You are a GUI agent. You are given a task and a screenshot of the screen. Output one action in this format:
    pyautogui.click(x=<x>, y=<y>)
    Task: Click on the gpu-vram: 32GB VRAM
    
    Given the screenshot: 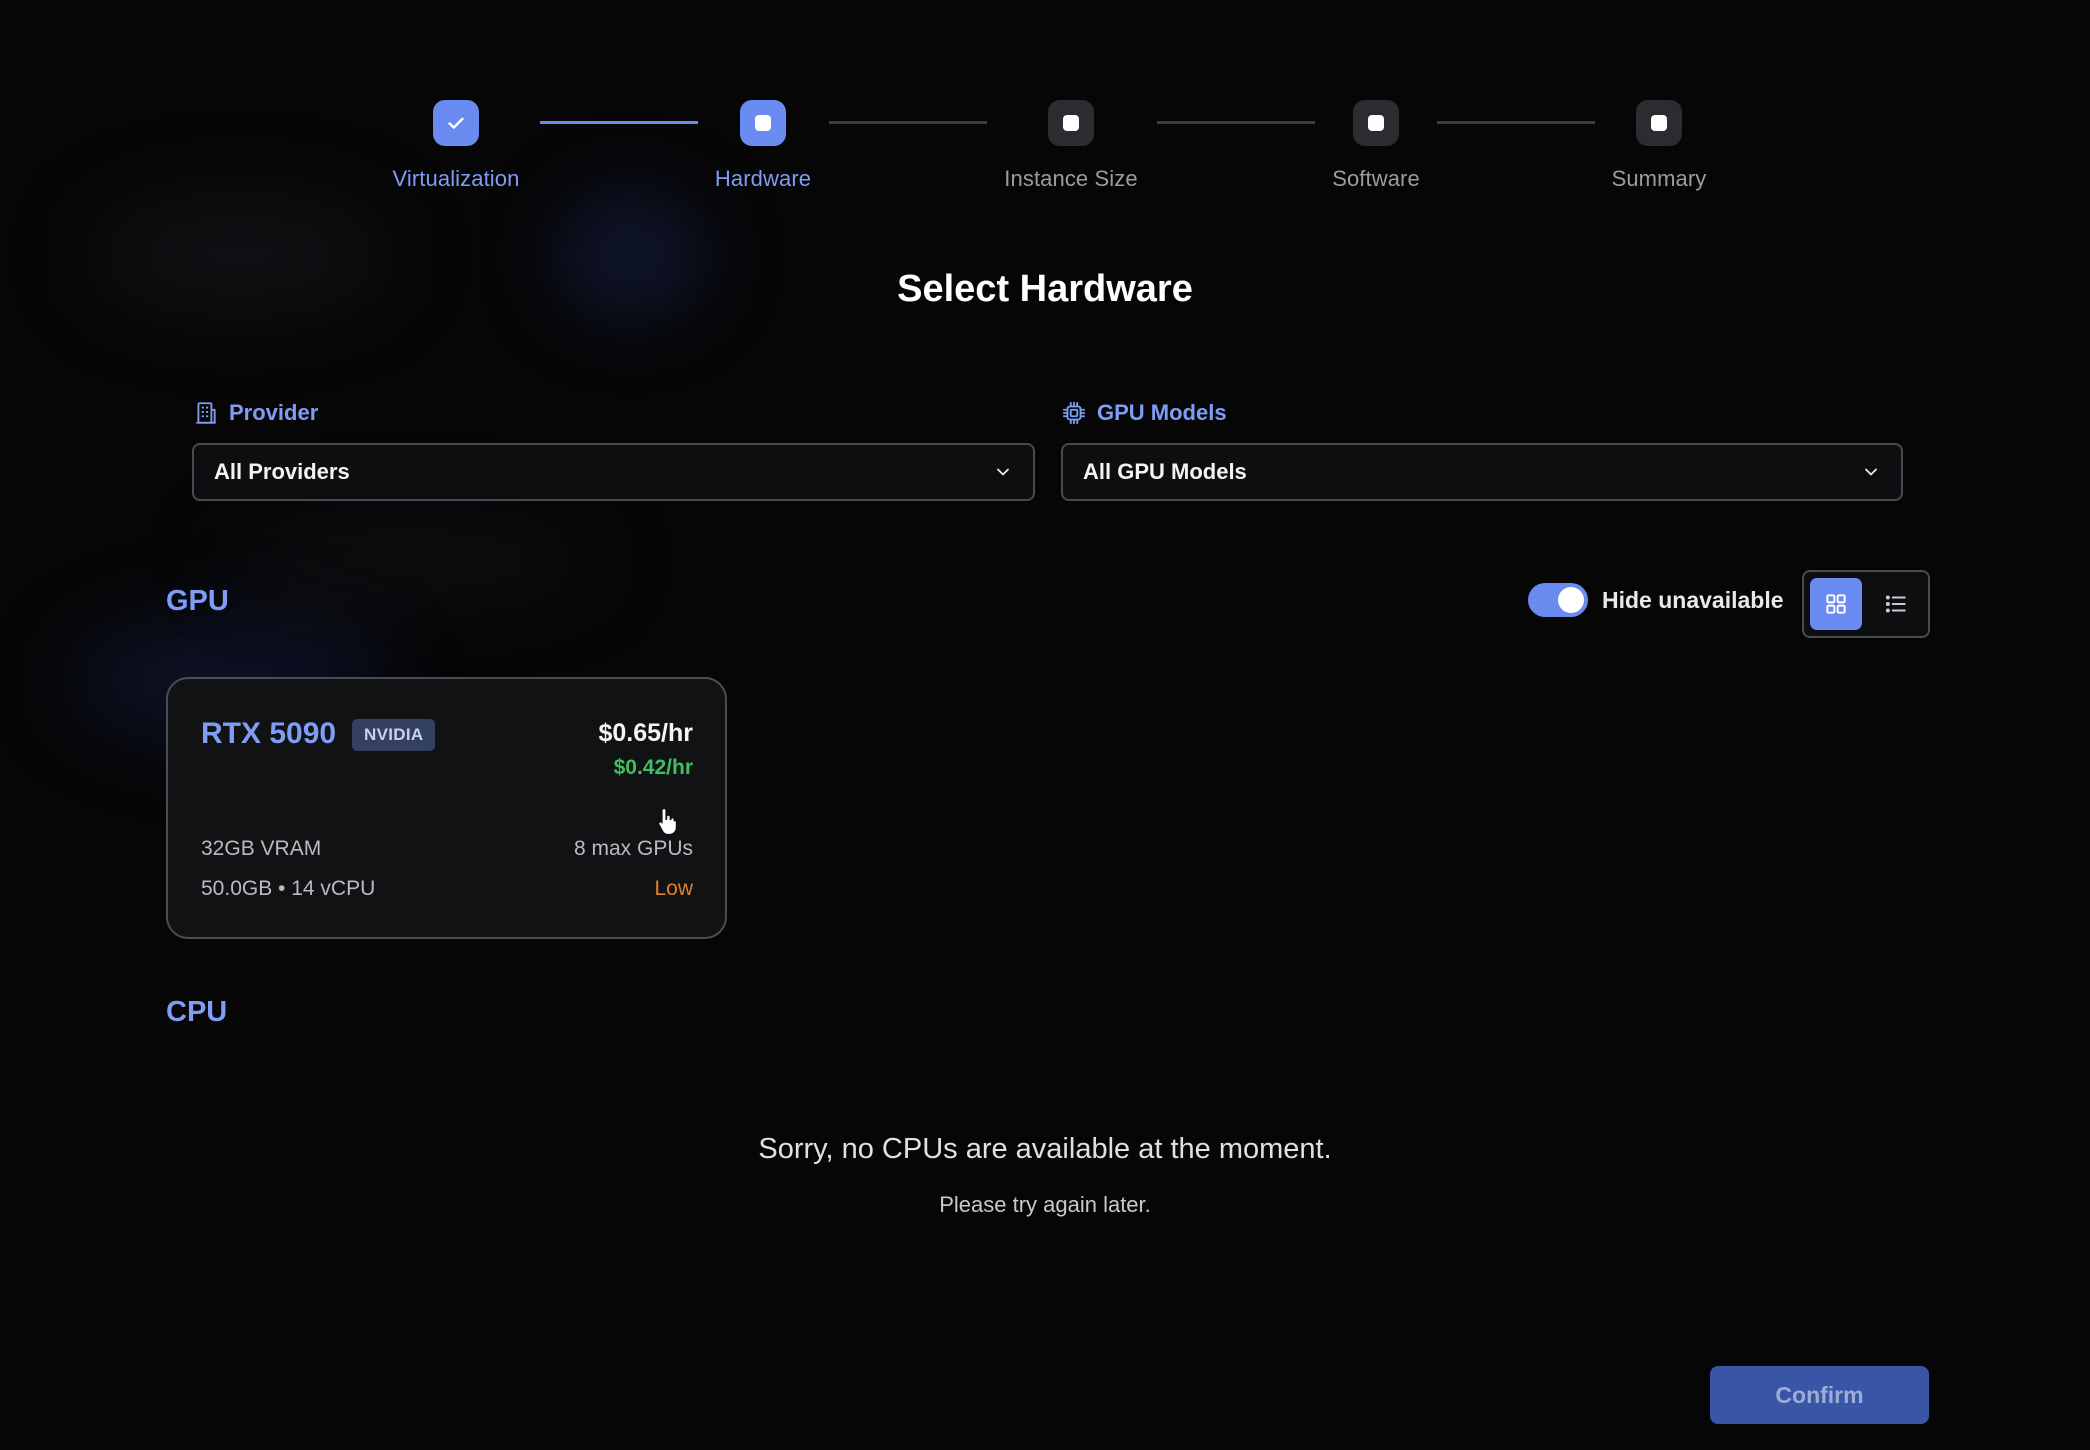 What is the action you would take?
    pyautogui.click(x=261, y=848)
    